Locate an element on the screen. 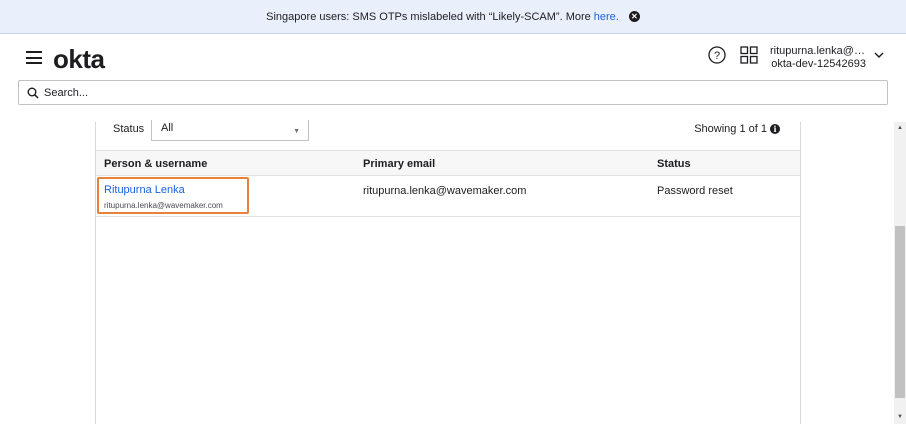 The height and width of the screenshot is (424, 906). user-menu: ritupurna.lenka@w... okta-dev-12542693 is located at coordinates (818, 58).